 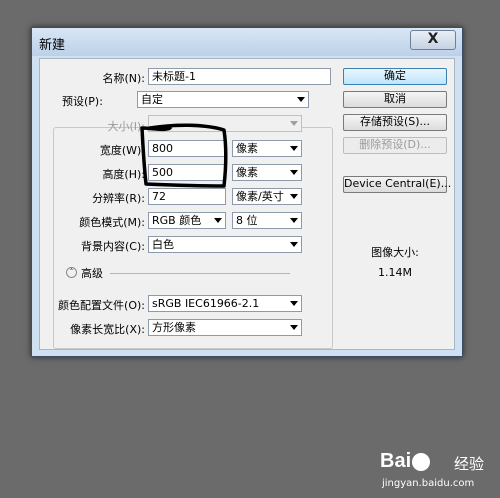 I want to click on color-mode-label: 颜色模式(M):, so click(x=112, y=222).